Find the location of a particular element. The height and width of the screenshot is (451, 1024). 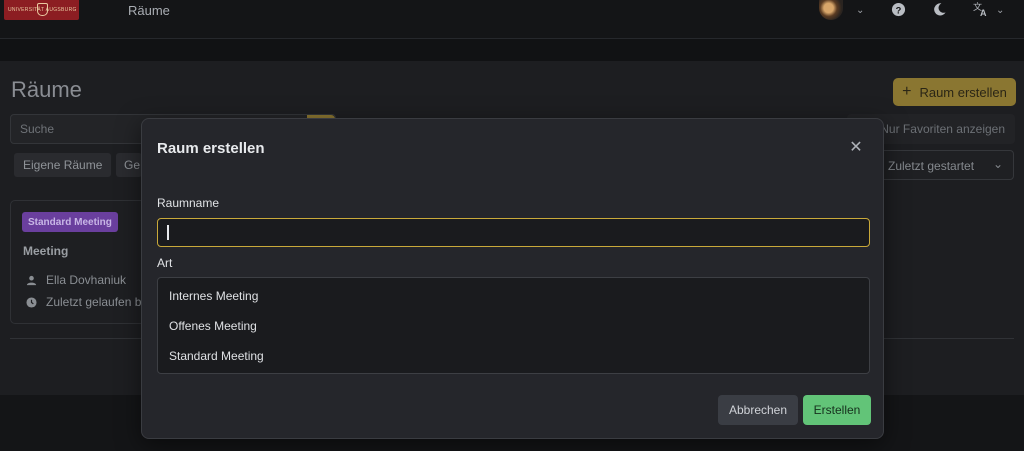

submit-button: Erstellen is located at coordinates (837, 410).